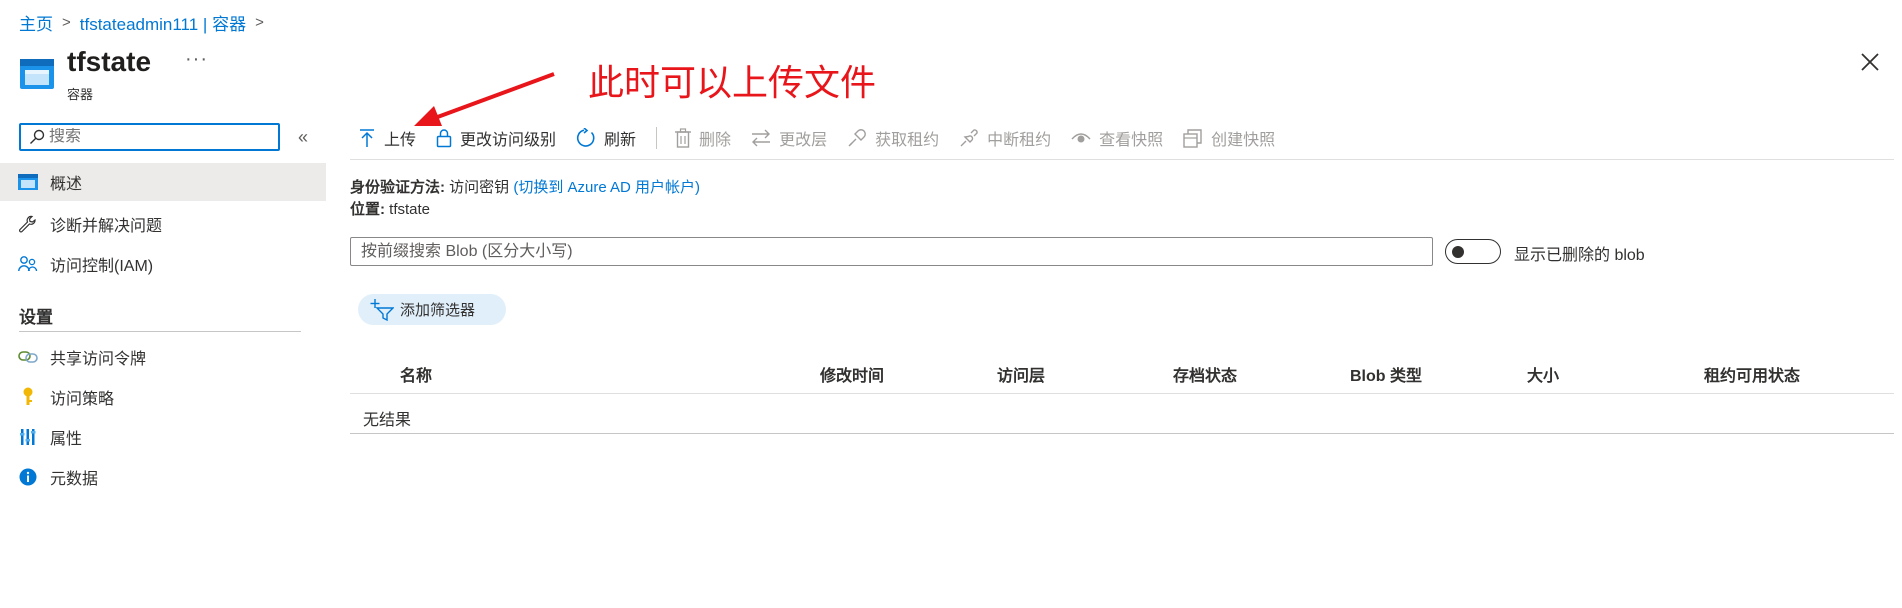 Image resolution: width=1902 pixels, height=608 pixels. Describe the element at coordinates (163, 182) in the screenshot. I see `sidebar-item-overview: 概述` at that location.